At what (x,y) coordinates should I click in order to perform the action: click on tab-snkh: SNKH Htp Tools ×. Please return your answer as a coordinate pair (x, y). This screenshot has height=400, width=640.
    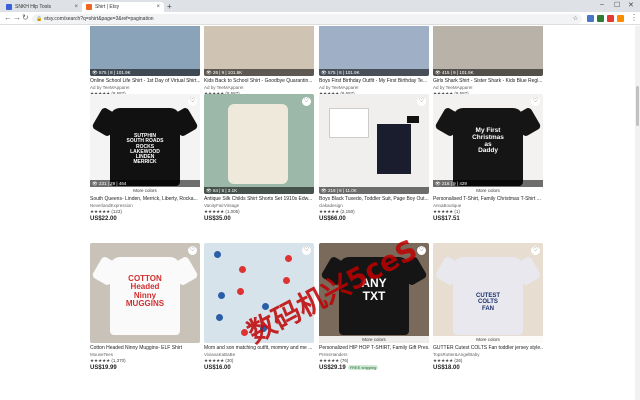
    Looking at the image, I should click on (42, 7).